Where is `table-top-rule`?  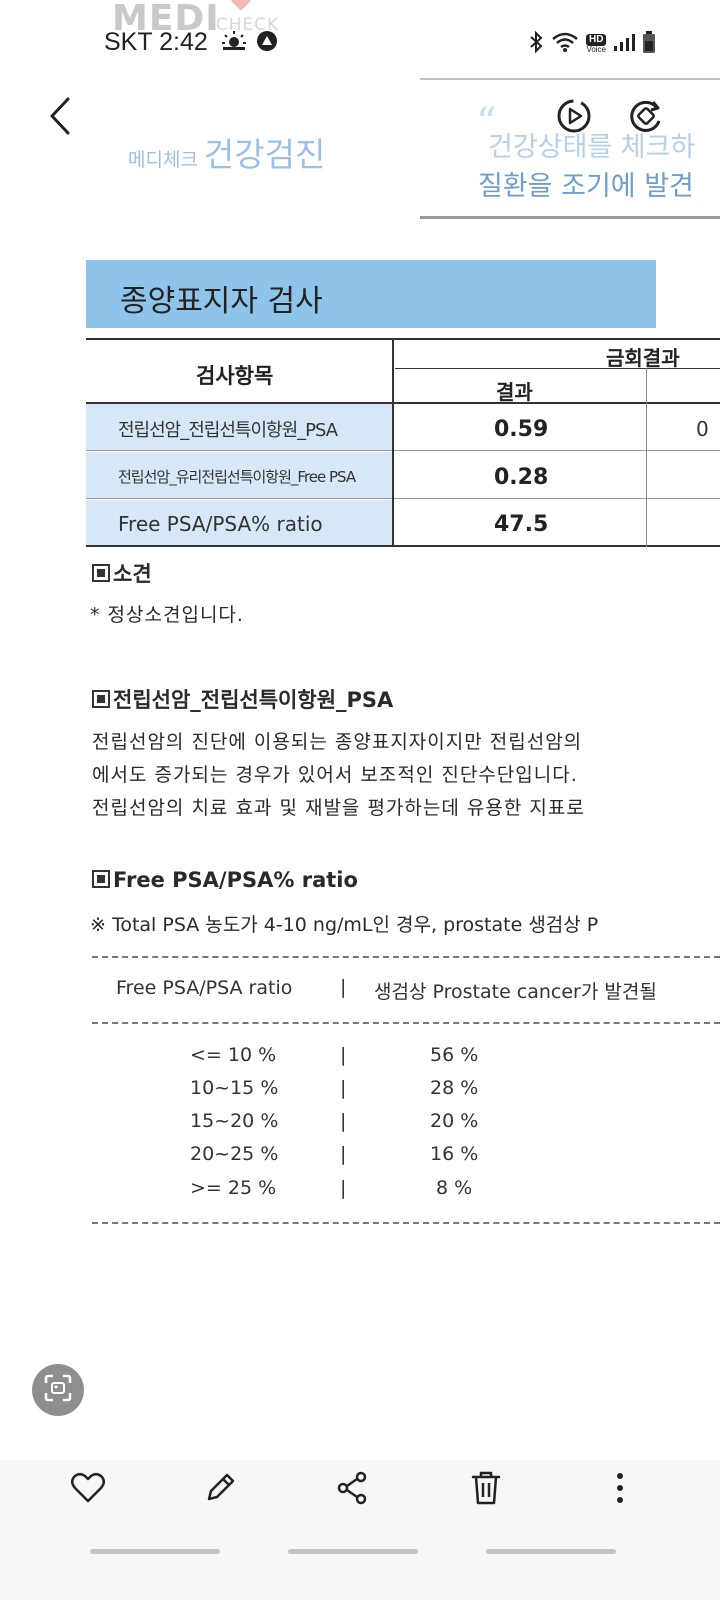
table-top-rule is located at coordinates (403, 339).